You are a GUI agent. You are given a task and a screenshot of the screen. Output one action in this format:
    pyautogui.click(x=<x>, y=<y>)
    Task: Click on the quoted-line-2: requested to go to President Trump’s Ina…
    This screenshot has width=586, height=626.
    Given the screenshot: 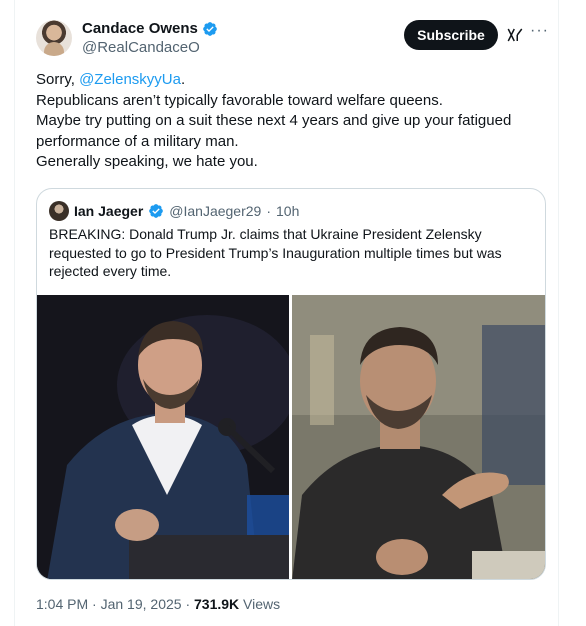 What is the action you would take?
    pyautogui.click(x=275, y=252)
    